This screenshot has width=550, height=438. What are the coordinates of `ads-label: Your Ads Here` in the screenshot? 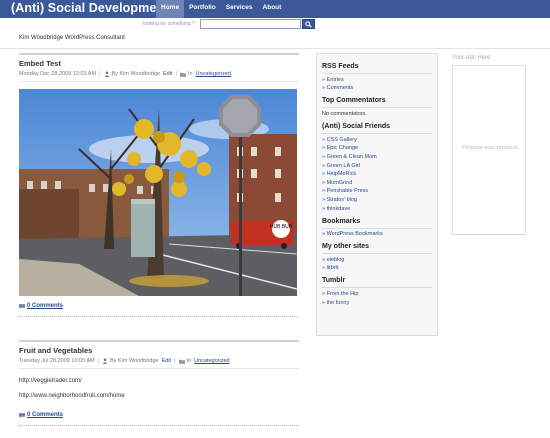 It's located at (471, 58).